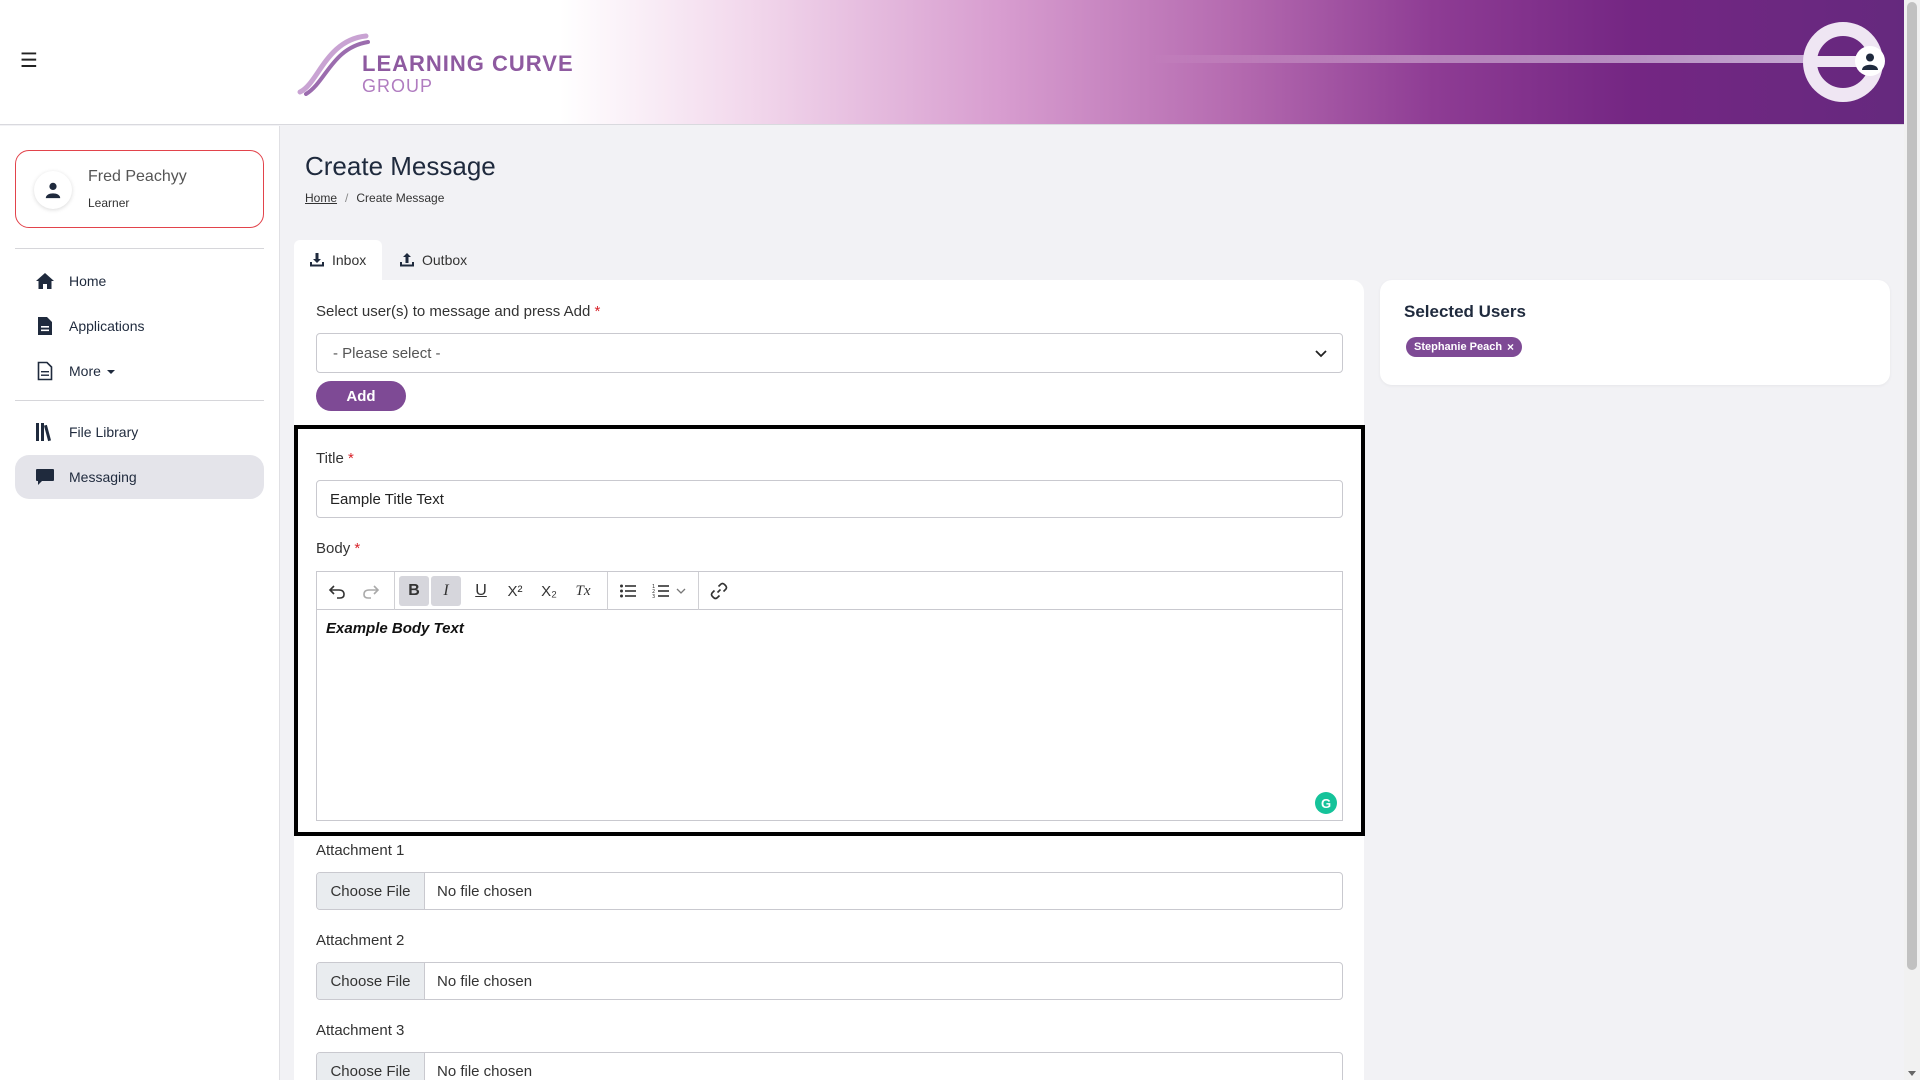  Describe the element at coordinates (400, 198) in the screenshot. I see `breadcrumb-current: Create Message` at that location.